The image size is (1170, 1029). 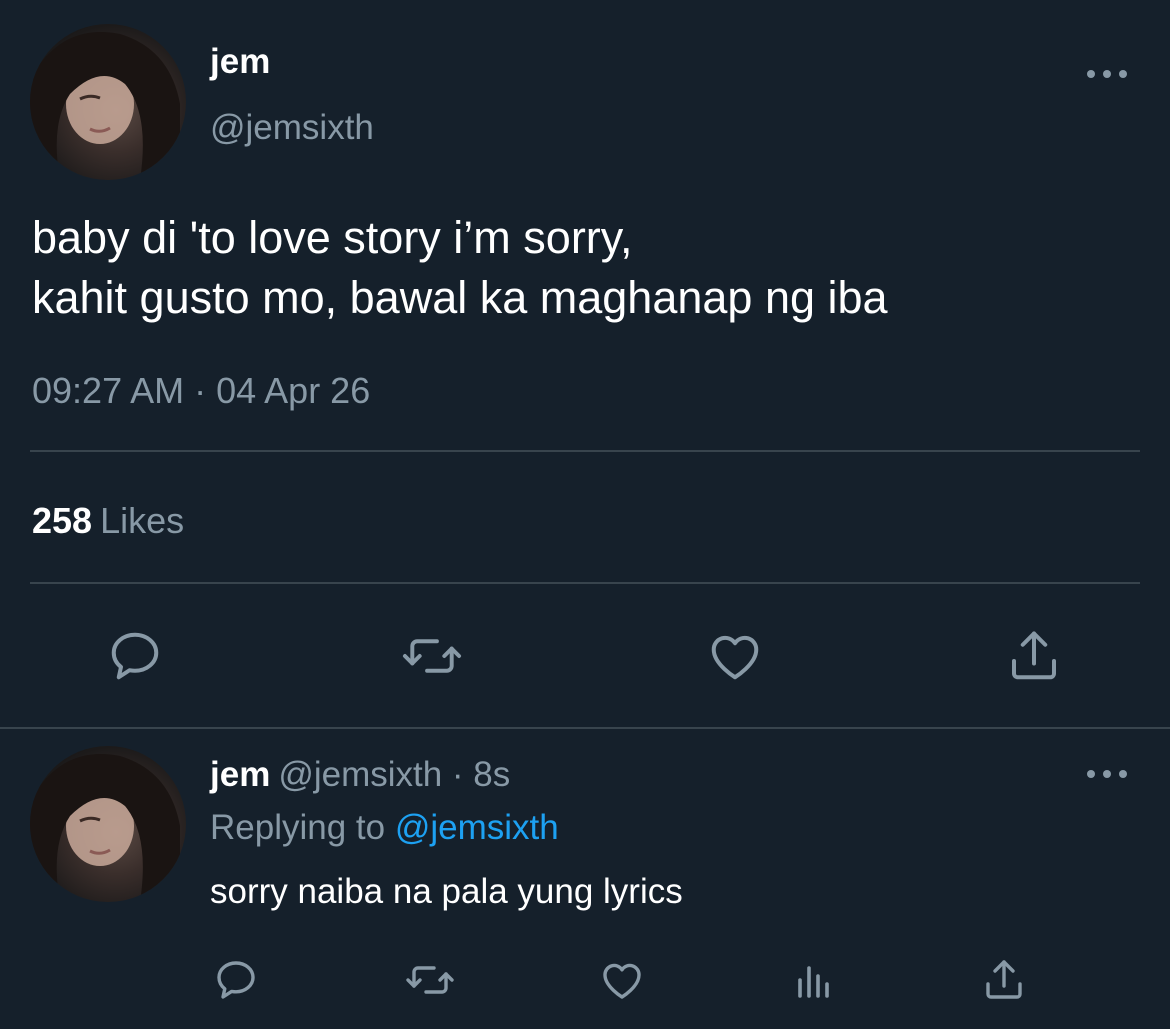 What do you see at coordinates (142, 520) in the screenshot?
I see `likes-label: Likes` at bounding box center [142, 520].